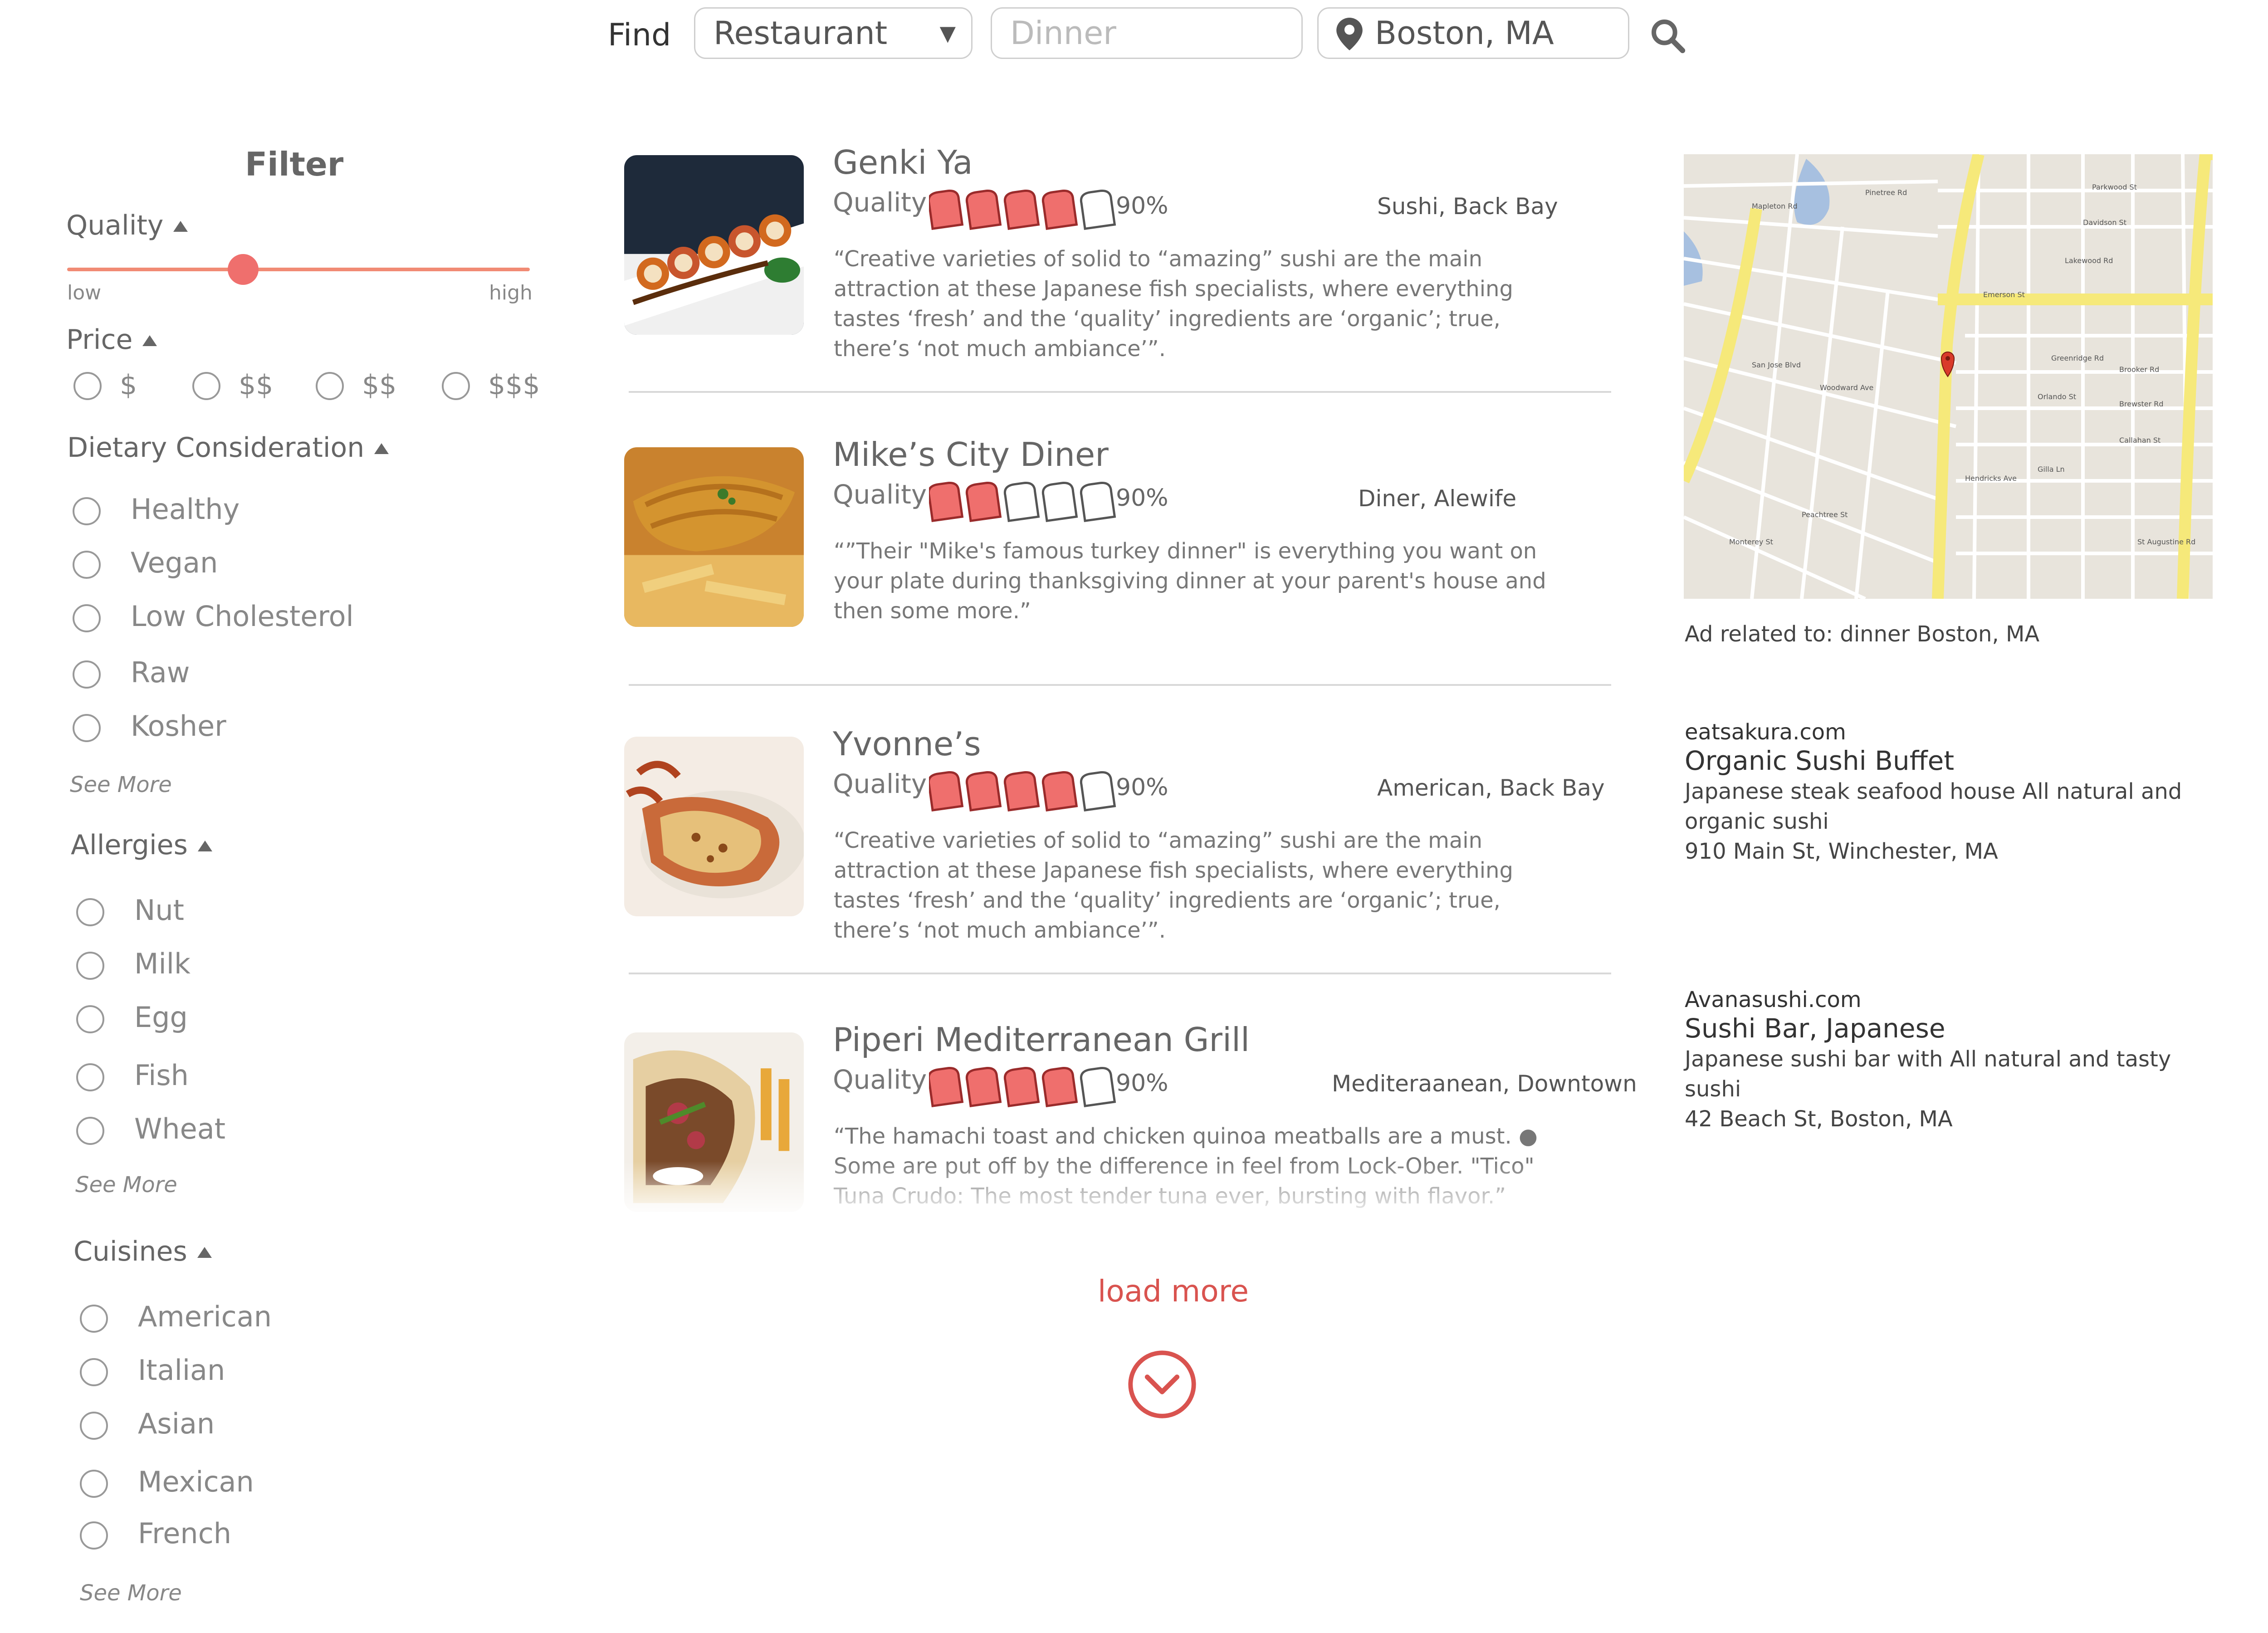  What do you see at coordinates (2114, 187) in the screenshot?
I see `map-street-label: Parkwood St` at bounding box center [2114, 187].